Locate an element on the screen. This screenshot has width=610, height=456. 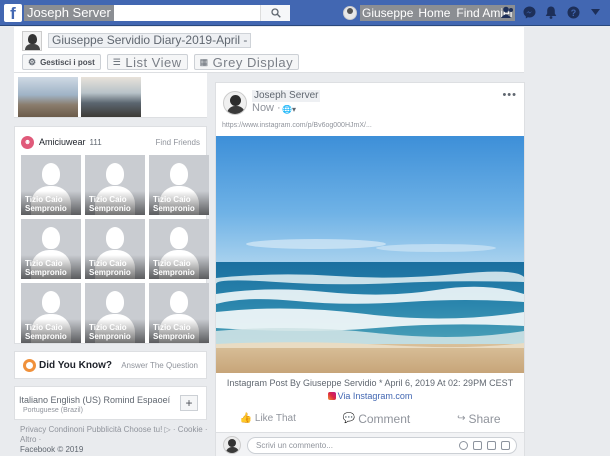
add-language-button: + is located at coordinates (189, 403).